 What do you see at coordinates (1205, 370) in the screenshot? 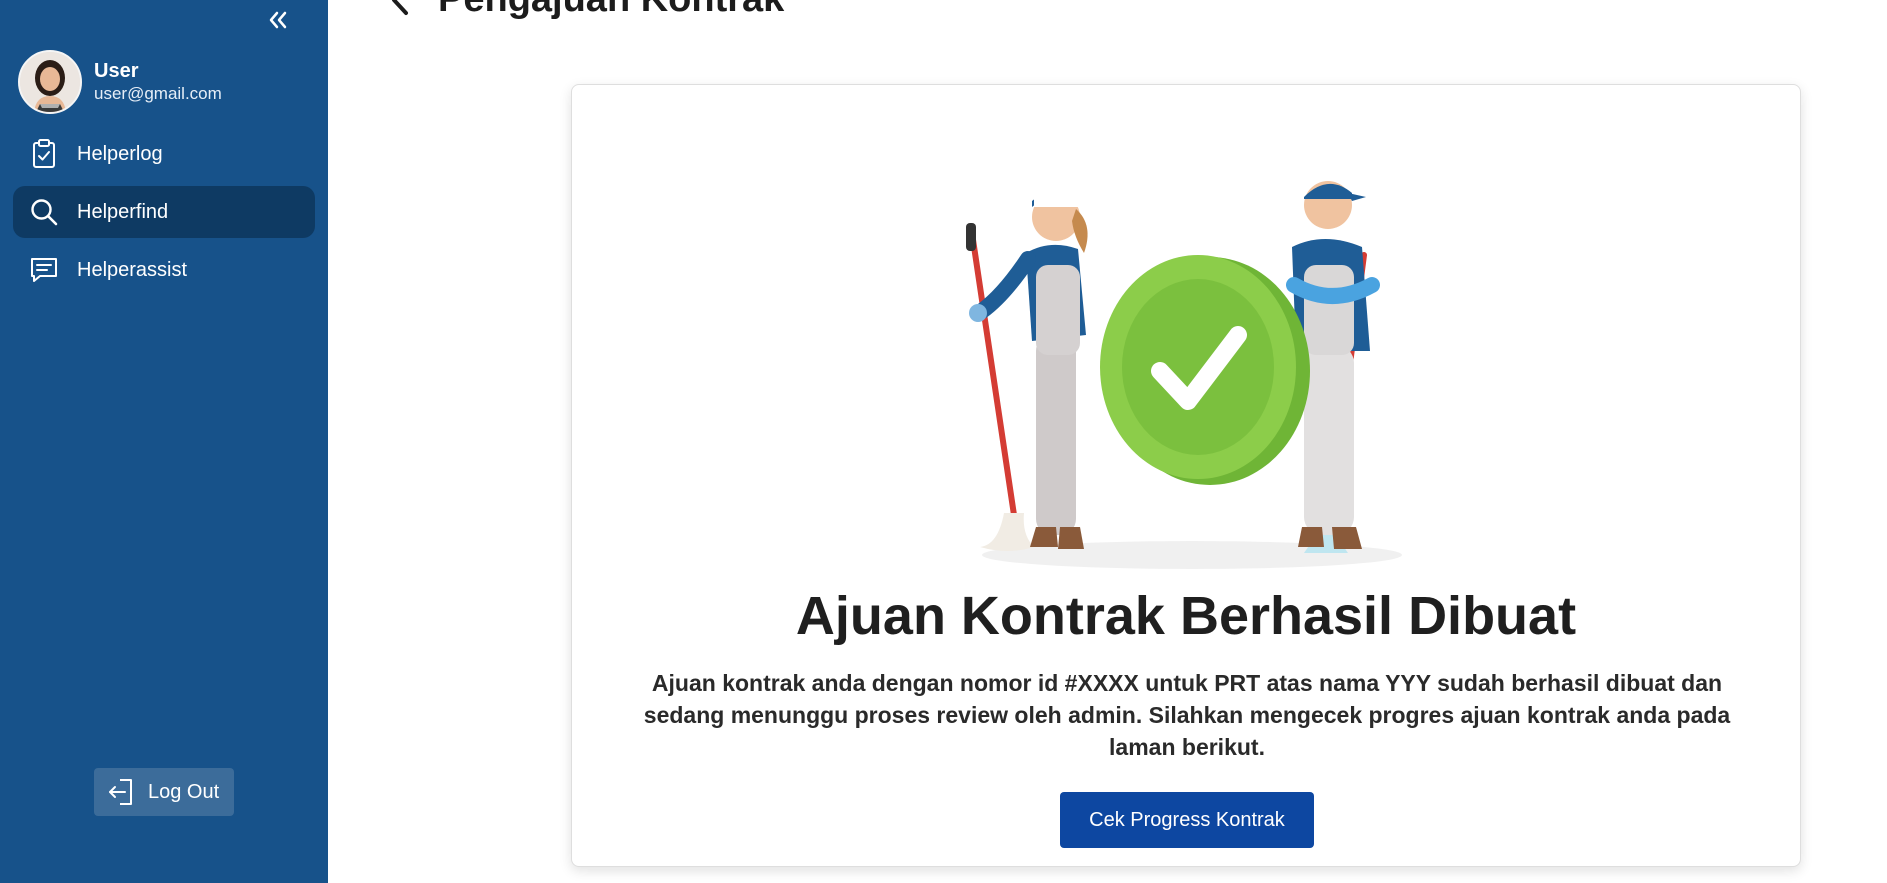
I see `check-badge` at bounding box center [1205, 370].